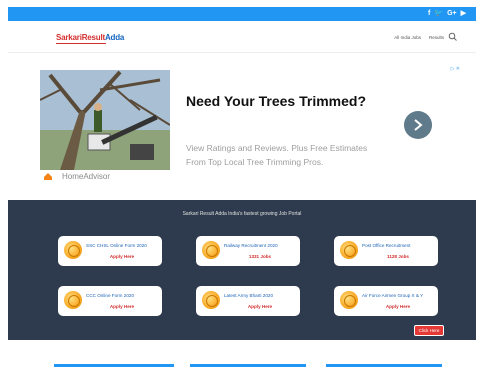 The height and width of the screenshot is (367, 484). Describe the element at coordinates (452, 13) in the screenshot. I see `google-plus-icon: G+` at that location.